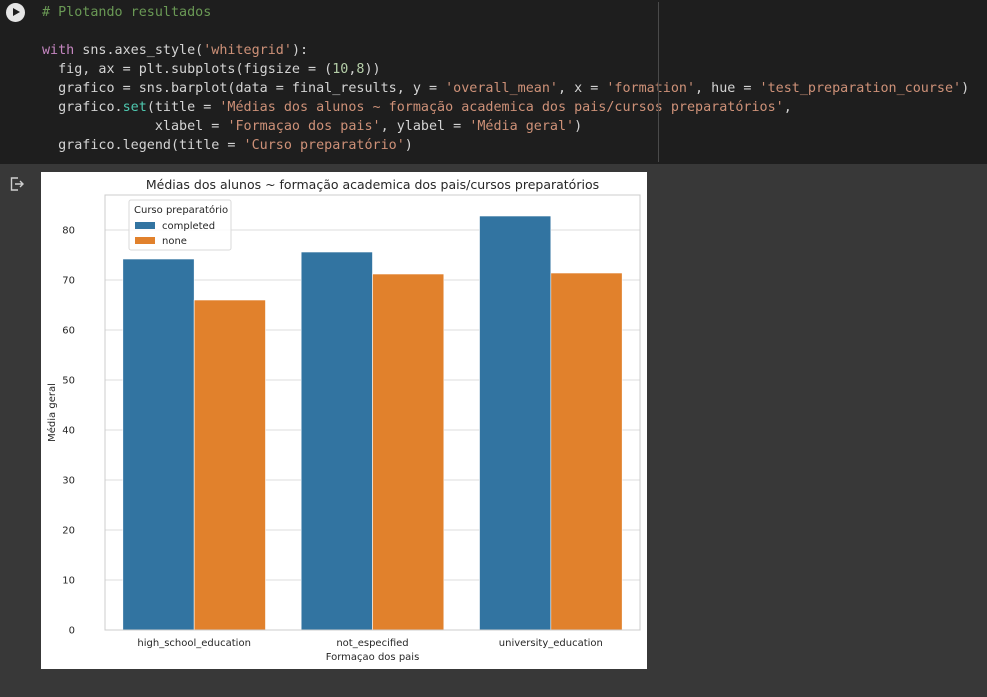  What do you see at coordinates (15, 12) in the screenshot?
I see `run-cell-button` at bounding box center [15, 12].